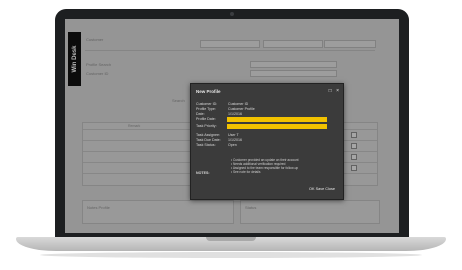  Describe the element at coordinates (231, 255) in the screenshot. I see `laptop-shadow` at that location.